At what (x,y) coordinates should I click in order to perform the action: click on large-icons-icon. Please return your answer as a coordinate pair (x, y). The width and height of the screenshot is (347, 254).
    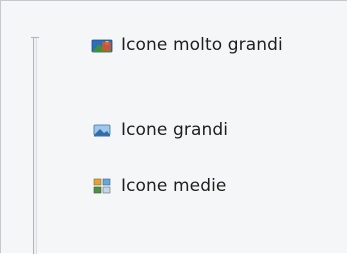
    Looking at the image, I should click on (102, 130).